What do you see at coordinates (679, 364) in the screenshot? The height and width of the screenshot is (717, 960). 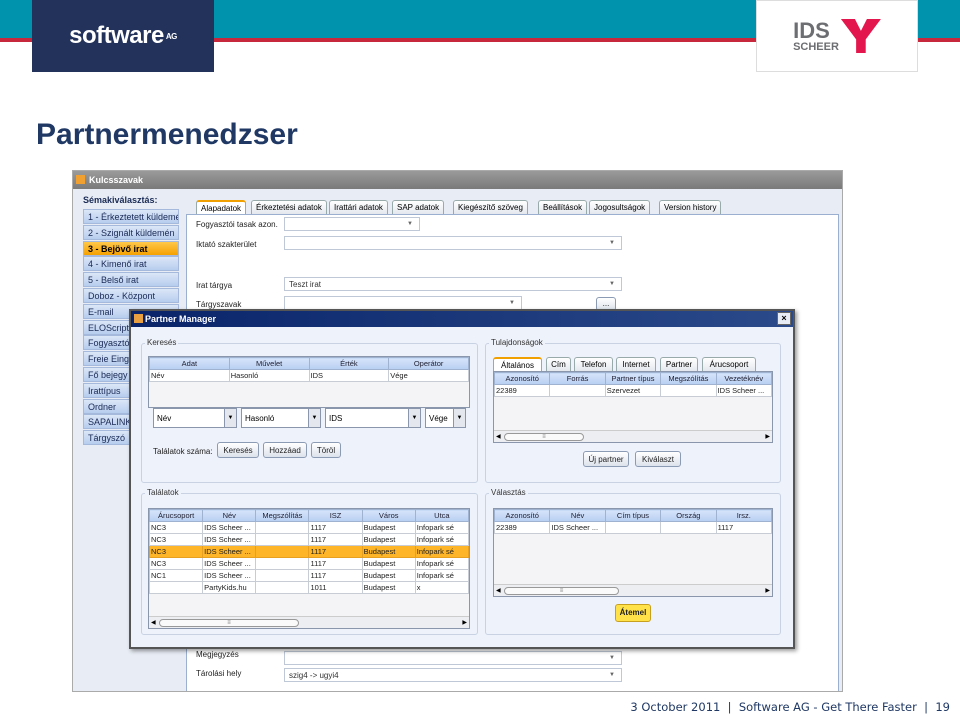 I see `tulajdonsagok-tab: Partner` at bounding box center [679, 364].